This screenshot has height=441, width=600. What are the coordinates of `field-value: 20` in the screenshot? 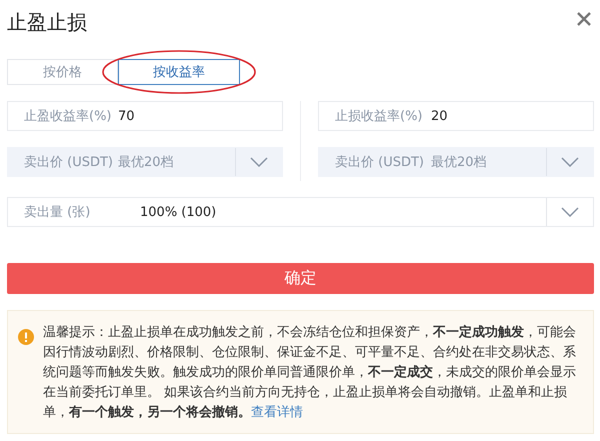 It's located at (440, 116).